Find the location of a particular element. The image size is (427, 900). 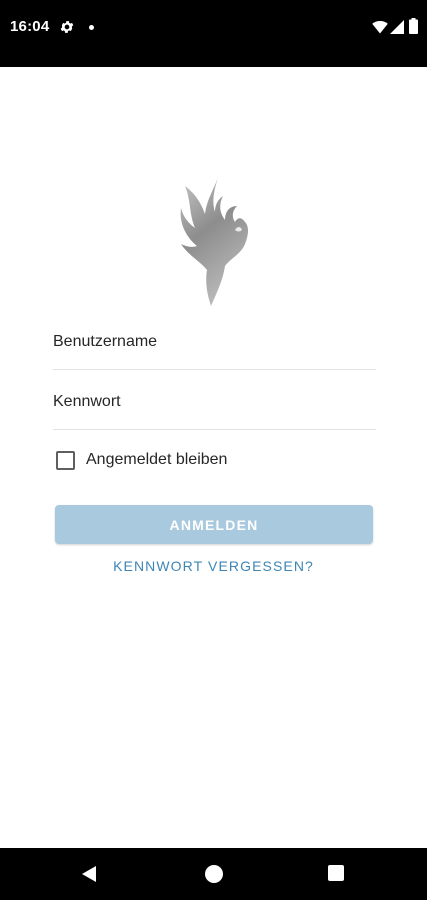

phoenix-logo is located at coordinates (214, 239).